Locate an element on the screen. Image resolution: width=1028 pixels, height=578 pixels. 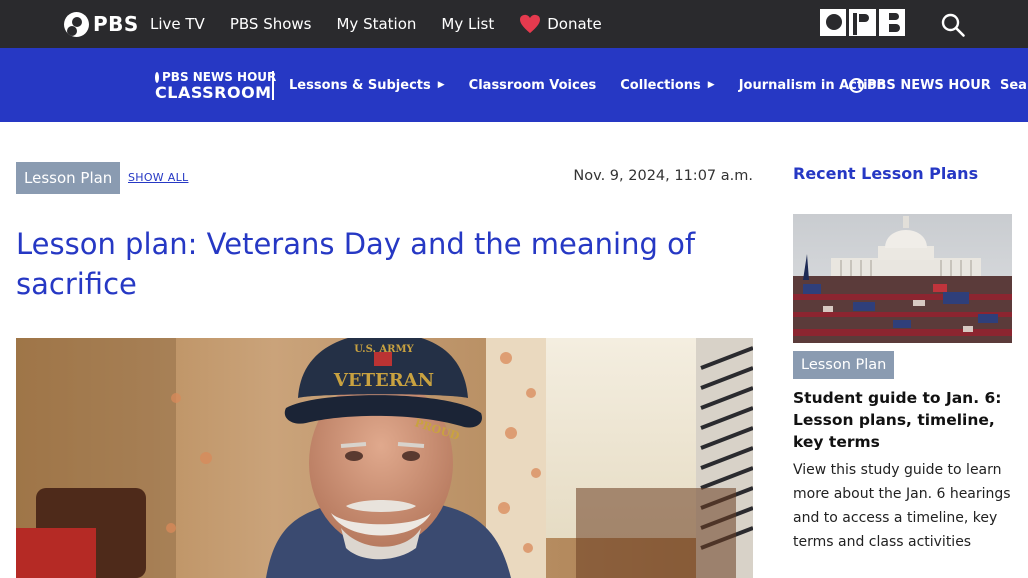
card-category-tag: Lesson Plan is located at coordinates (844, 365).